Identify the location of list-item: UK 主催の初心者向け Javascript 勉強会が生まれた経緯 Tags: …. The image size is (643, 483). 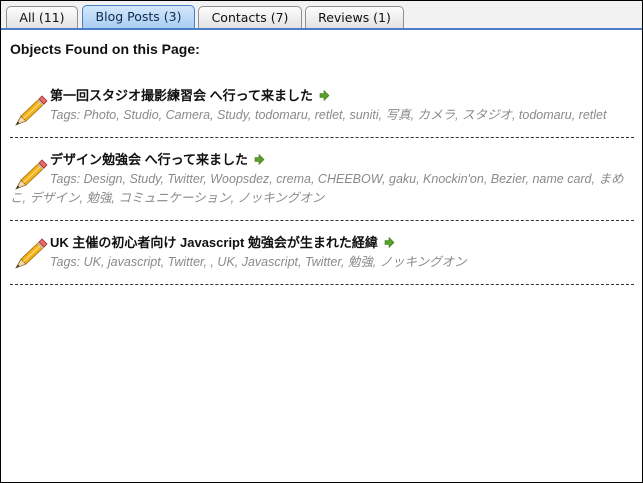
(322, 253).